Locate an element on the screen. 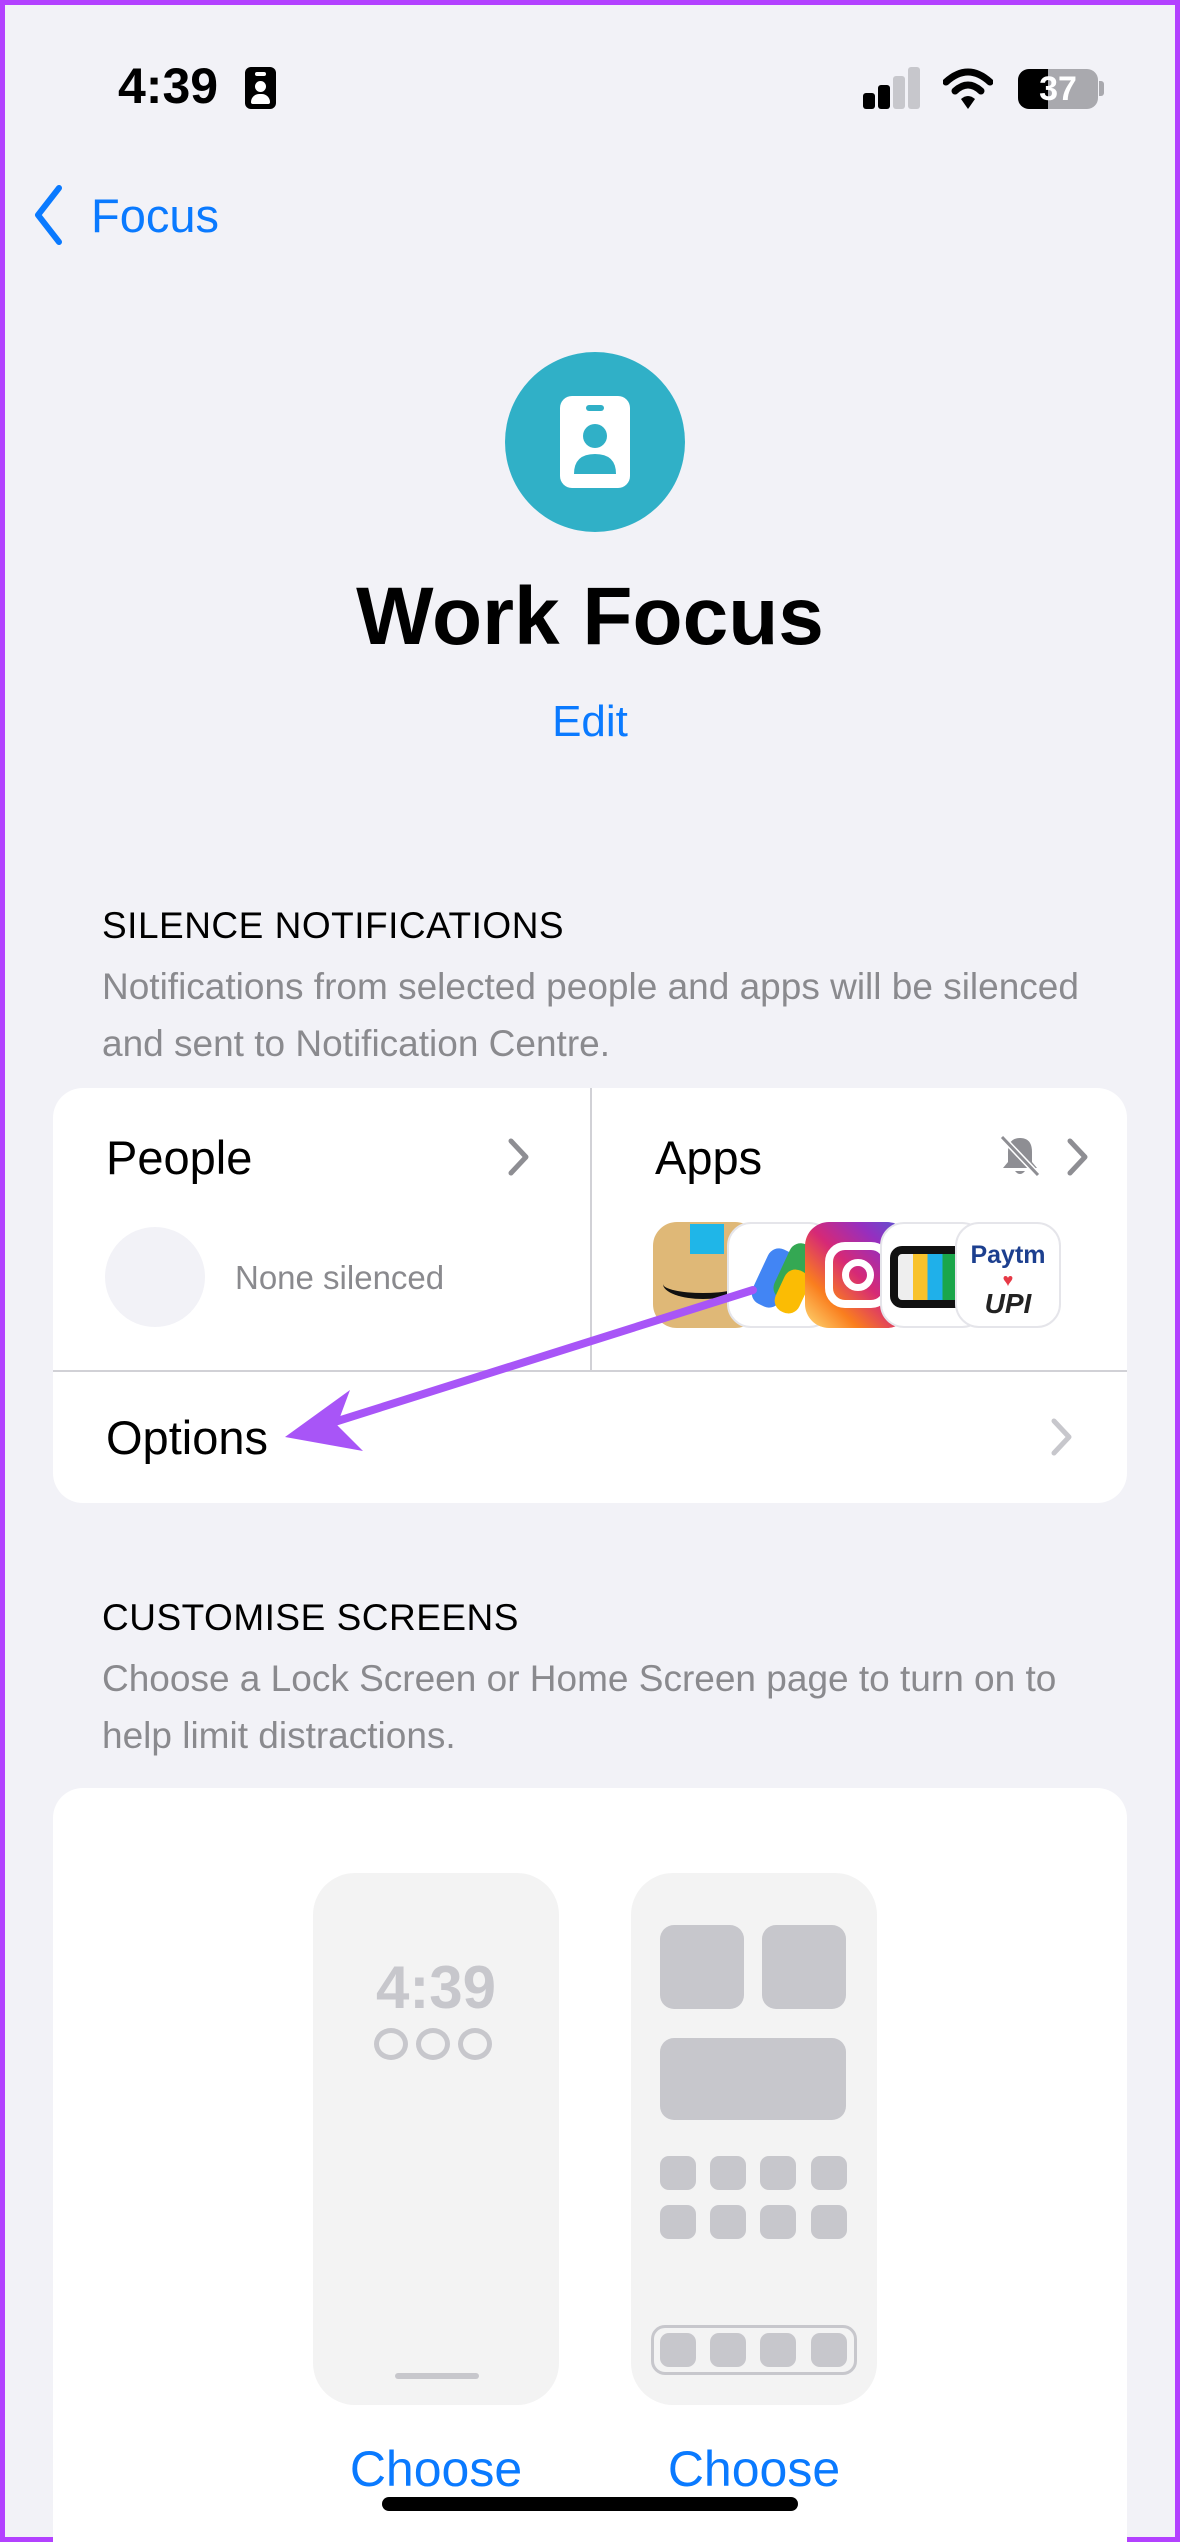 The image size is (1180, 2542). home-indicator is located at coordinates (590, 2504).